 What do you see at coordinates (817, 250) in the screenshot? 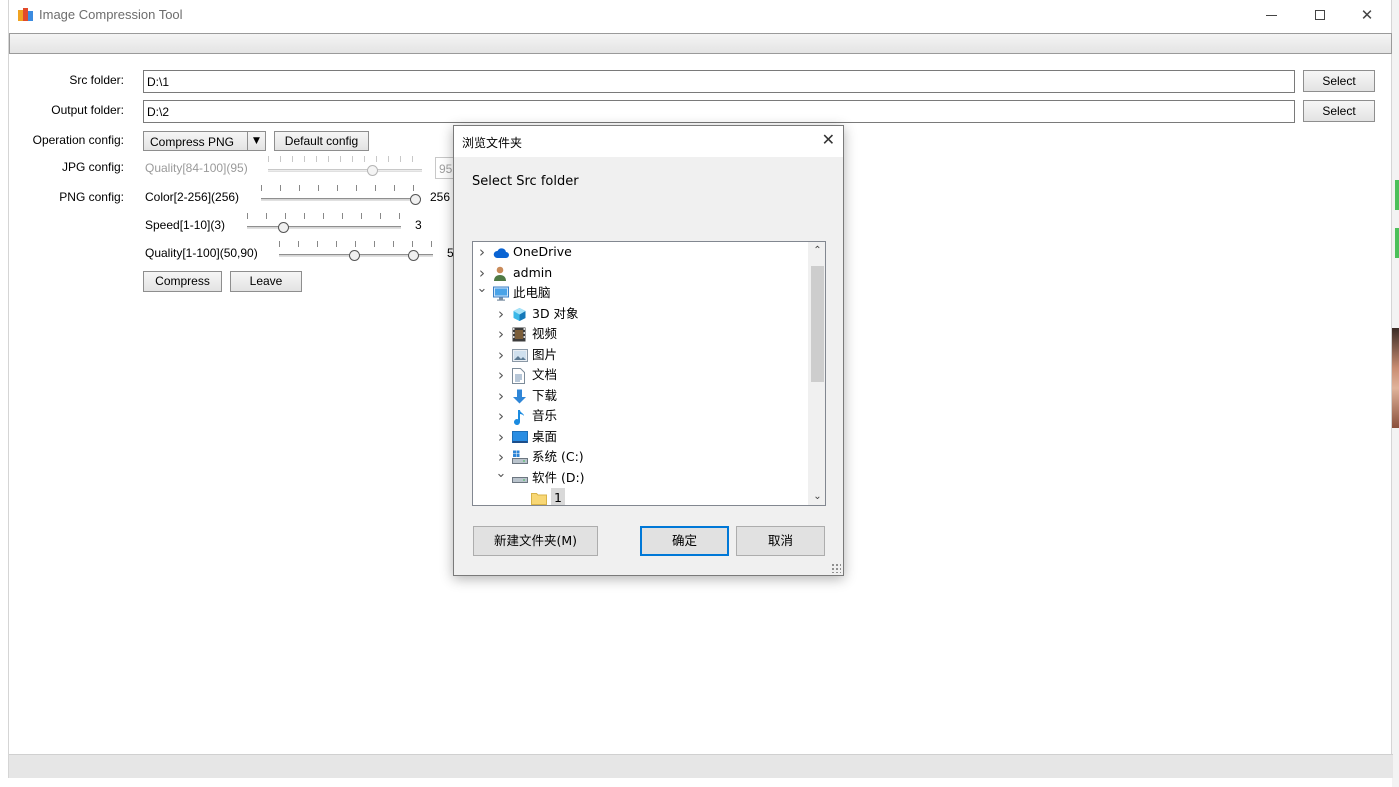
I see `scroll-up-icon: ⌃` at bounding box center [817, 250].